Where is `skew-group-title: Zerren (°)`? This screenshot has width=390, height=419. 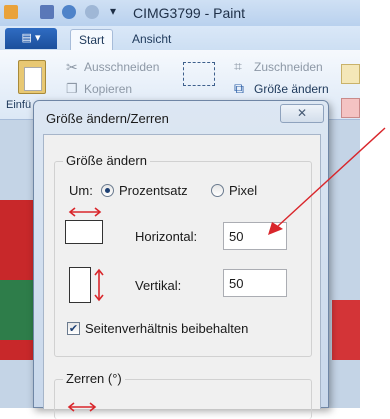 skew-group-title: Zerren (°) is located at coordinates (94, 378).